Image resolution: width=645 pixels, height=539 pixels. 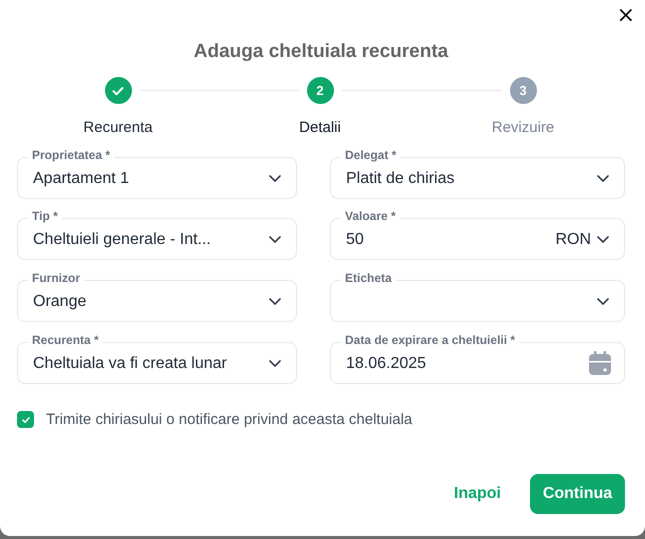 What do you see at coordinates (81, 178) in the screenshot?
I see `field-value: Apartament 1` at bounding box center [81, 178].